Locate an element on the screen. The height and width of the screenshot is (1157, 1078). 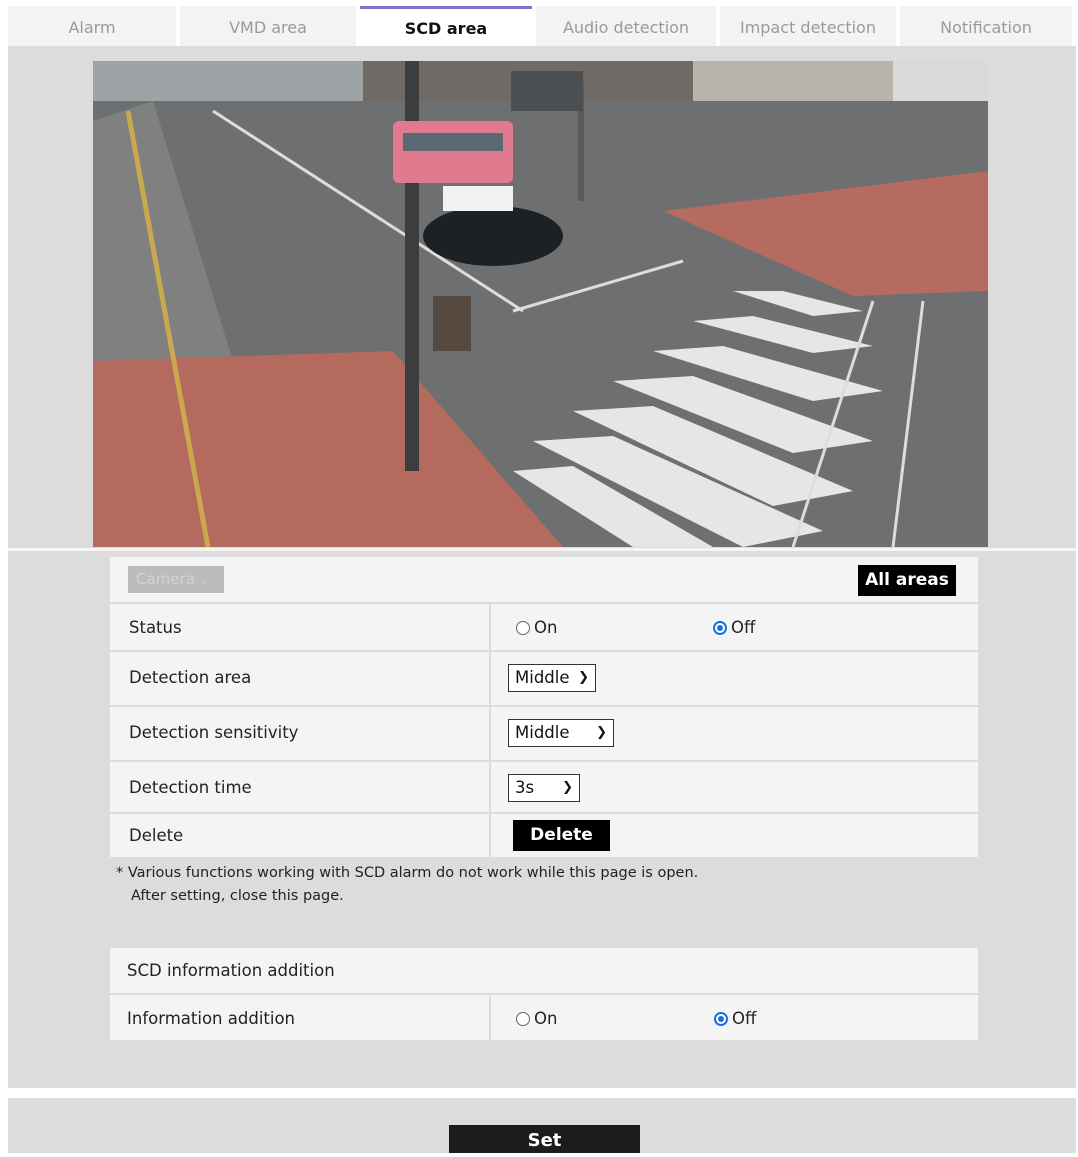
status-off-radio: Off is located at coordinates (734, 627).